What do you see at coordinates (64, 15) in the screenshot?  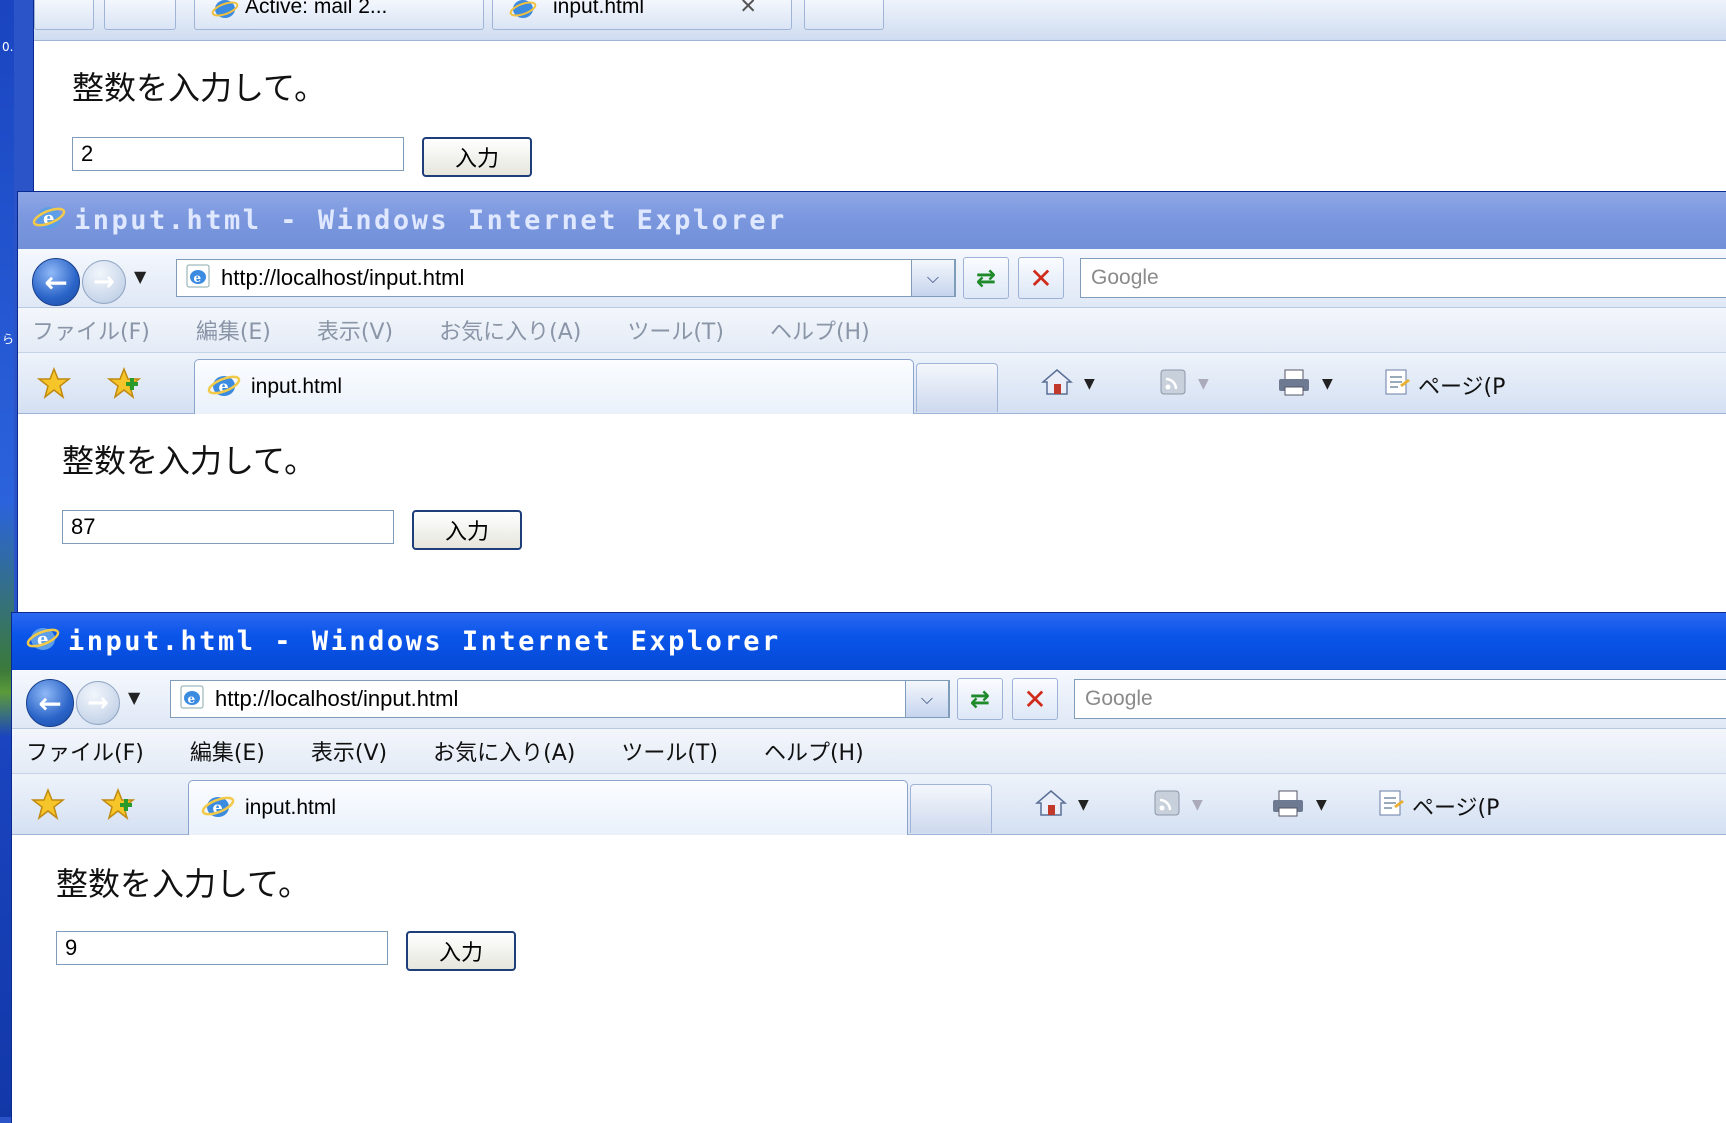 I see `favorites-center-strip` at bounding box center [64, 15].